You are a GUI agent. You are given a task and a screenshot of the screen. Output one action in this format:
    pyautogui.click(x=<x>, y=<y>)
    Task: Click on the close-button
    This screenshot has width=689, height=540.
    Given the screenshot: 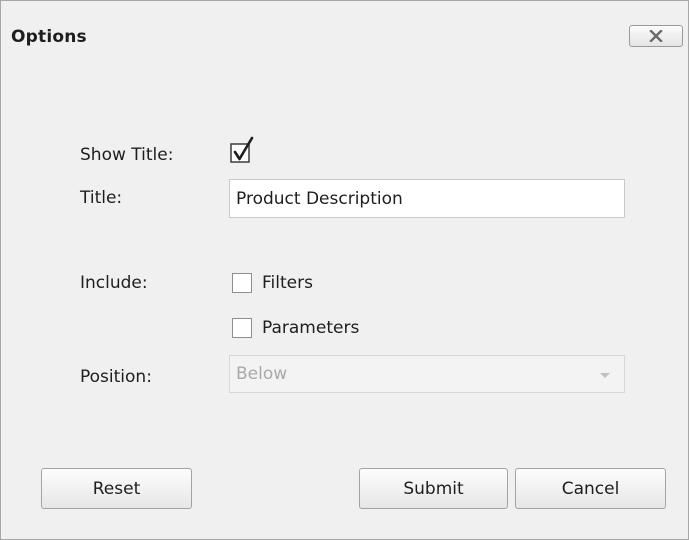 What is the action you would take?
    pyautogui.click(x=656, y=36)
    